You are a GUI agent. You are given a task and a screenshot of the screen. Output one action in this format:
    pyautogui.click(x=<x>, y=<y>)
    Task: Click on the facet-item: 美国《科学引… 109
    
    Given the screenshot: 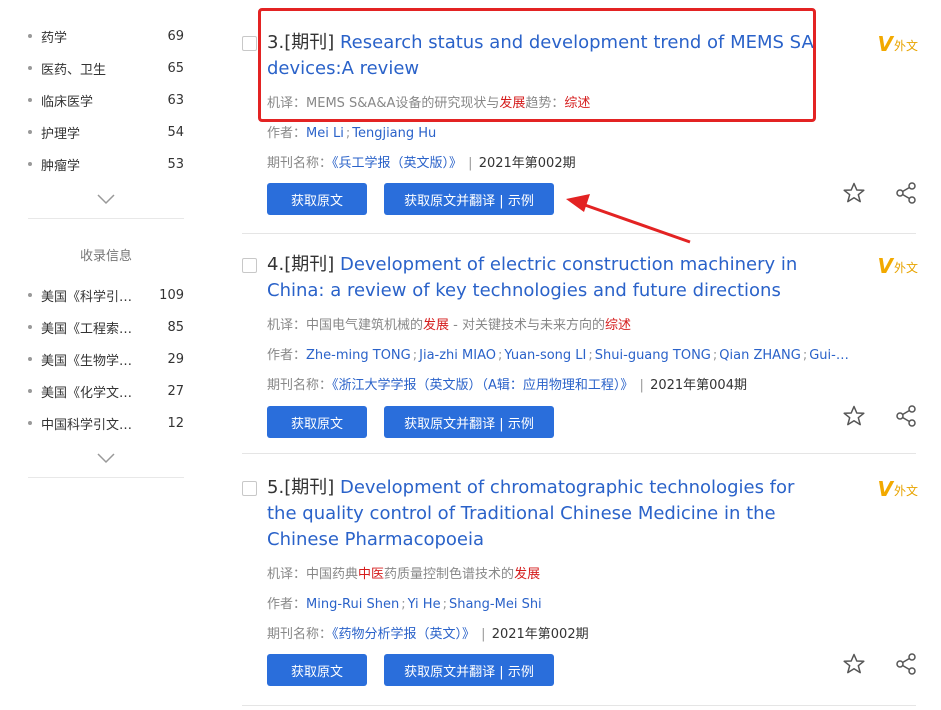 What is the action you would take?
    pyautogui.click(x=106, y=295)
    